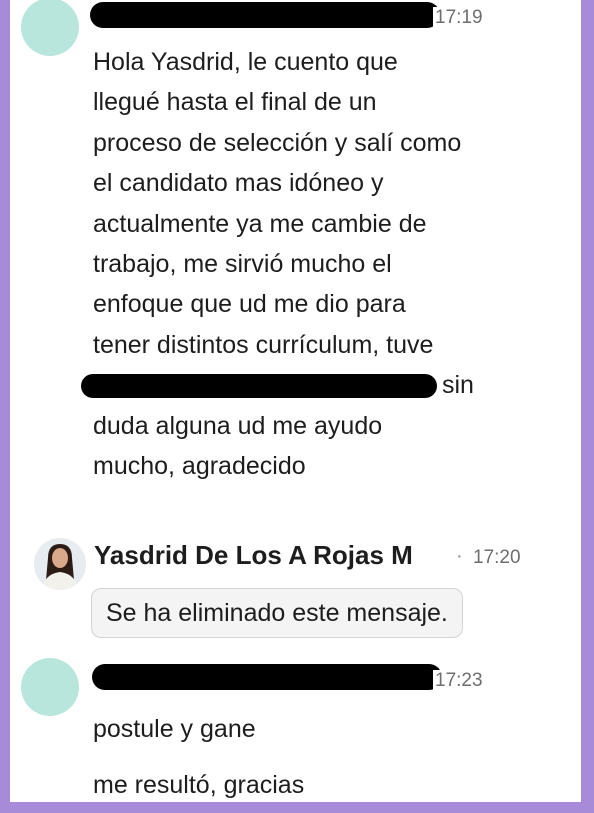  I want to click on message-line: proceso de selección y salí como, so click(277, 142).